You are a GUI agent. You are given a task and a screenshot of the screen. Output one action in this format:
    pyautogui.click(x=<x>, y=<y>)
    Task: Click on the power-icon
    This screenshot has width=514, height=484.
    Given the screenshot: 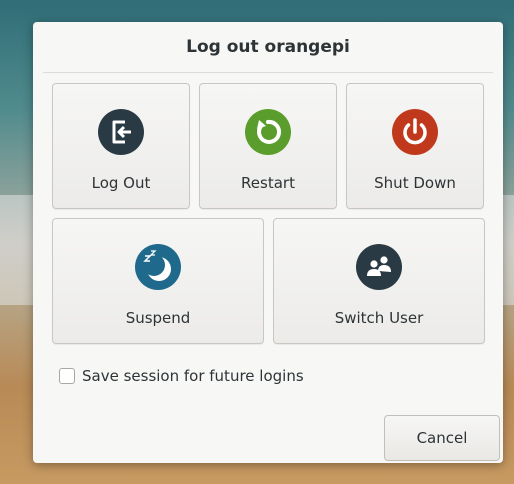 What is the action you would take?
    pyautogui.click(x=415, y=132)
    